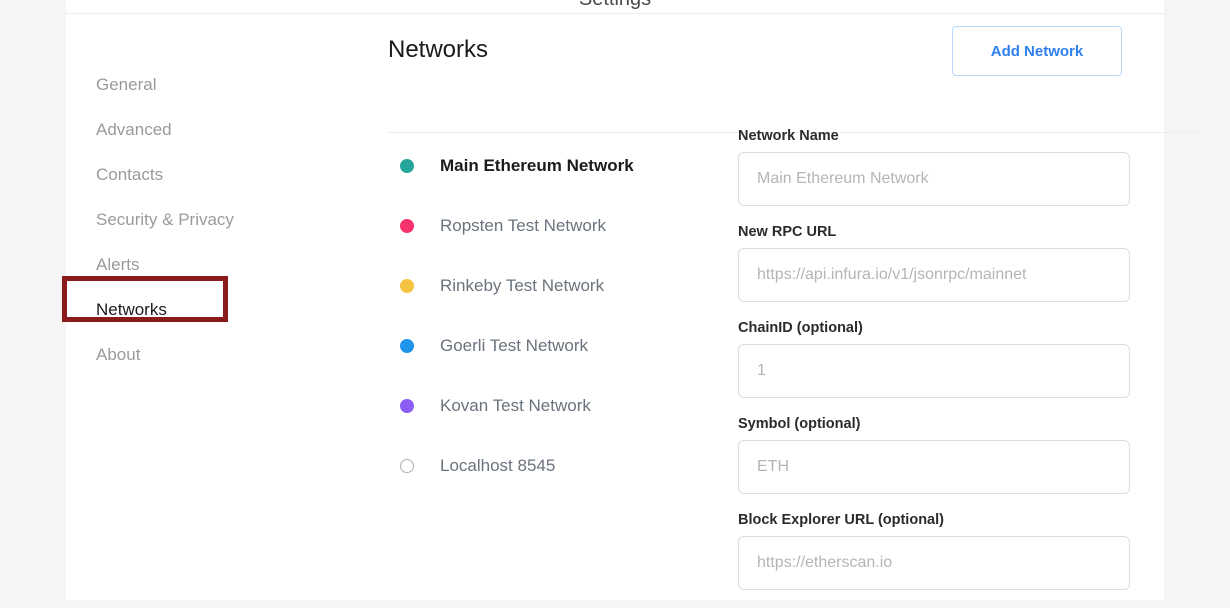  Describe the element at coordinates (198, 354) in the screenshot. I see `sidebar-item-about: About` at that location.